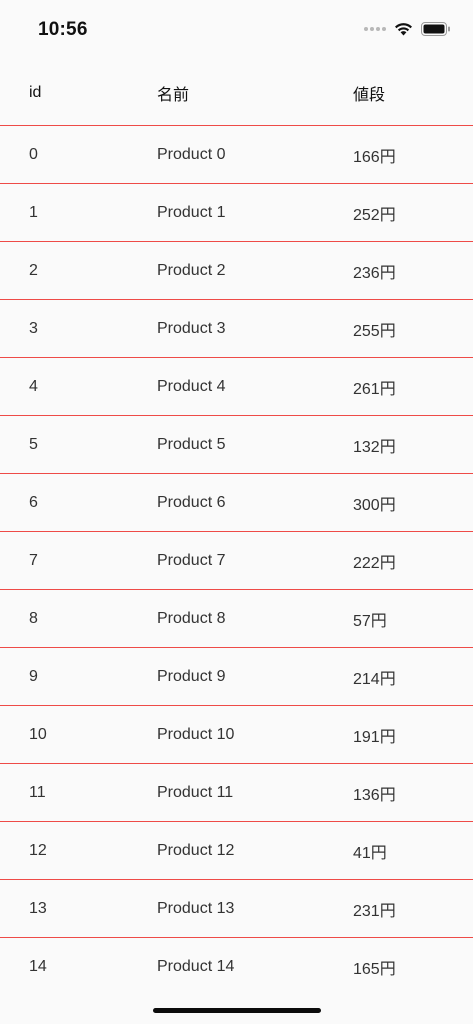 This screenshot has height=1024, width=473. What do you see at coordinates (196, 734) in the screenshot?
I see `cell-name: Product 10` at bounding box center [196, 734].